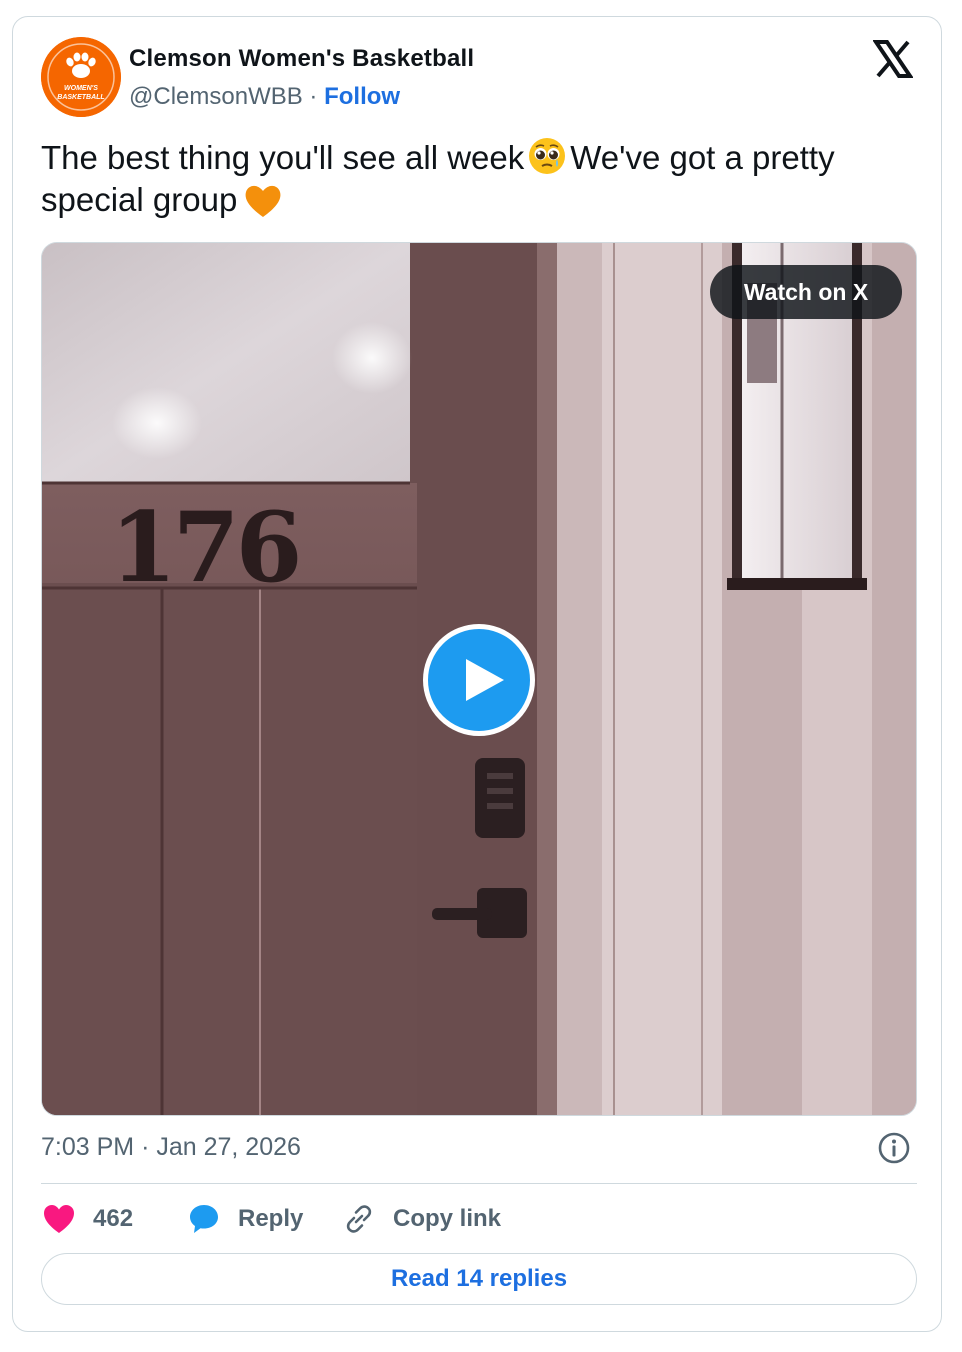 This screenshot has height=1352, width=962. What do you see at coordinates (806, 292) in the screenshot?
I see `watch-on-x-button: Watch on X` at bounding box center [806, 292].